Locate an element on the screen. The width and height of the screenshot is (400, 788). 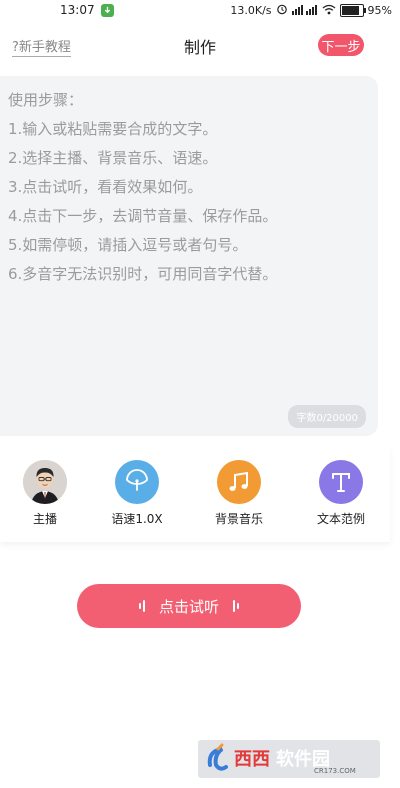
battery-icon is located at coordinates (352, 10).